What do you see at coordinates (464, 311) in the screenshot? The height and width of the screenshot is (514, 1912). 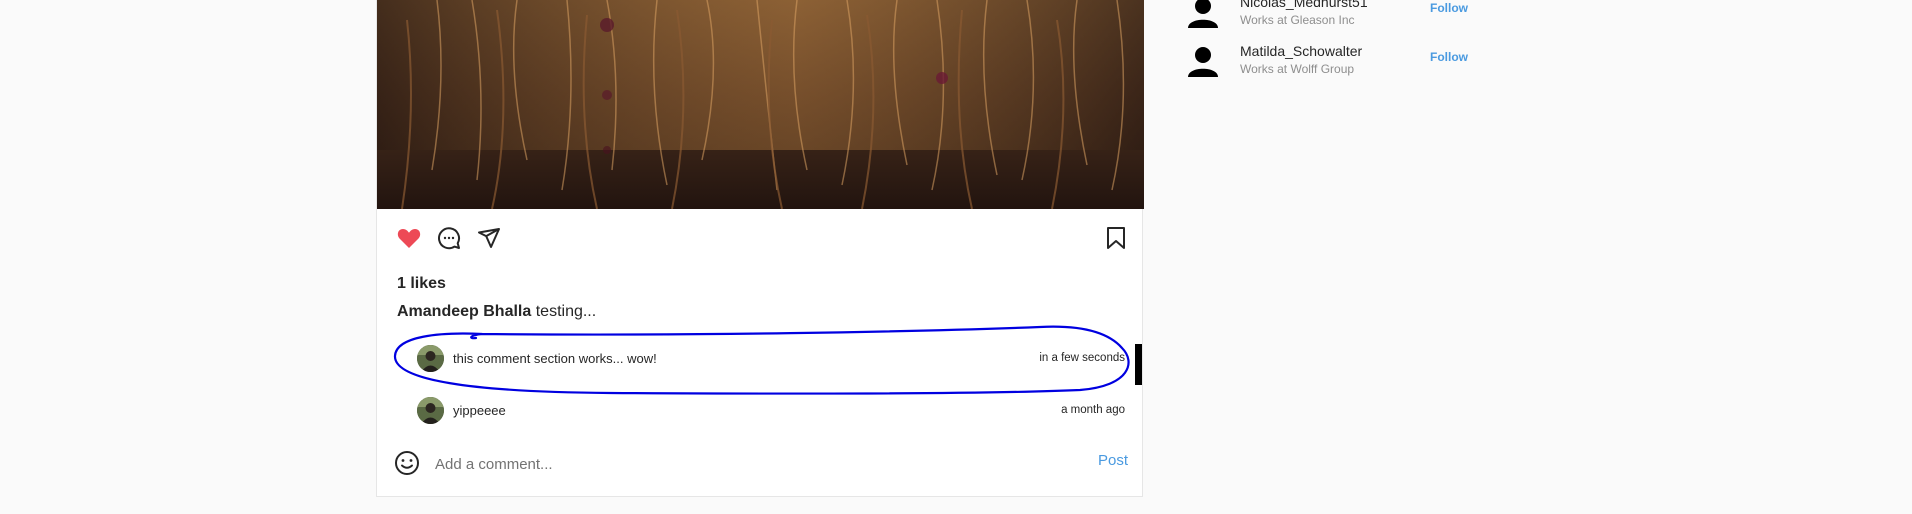 I see `caption-author: Amandeep Bhalla` at bounding box center [464, 311].